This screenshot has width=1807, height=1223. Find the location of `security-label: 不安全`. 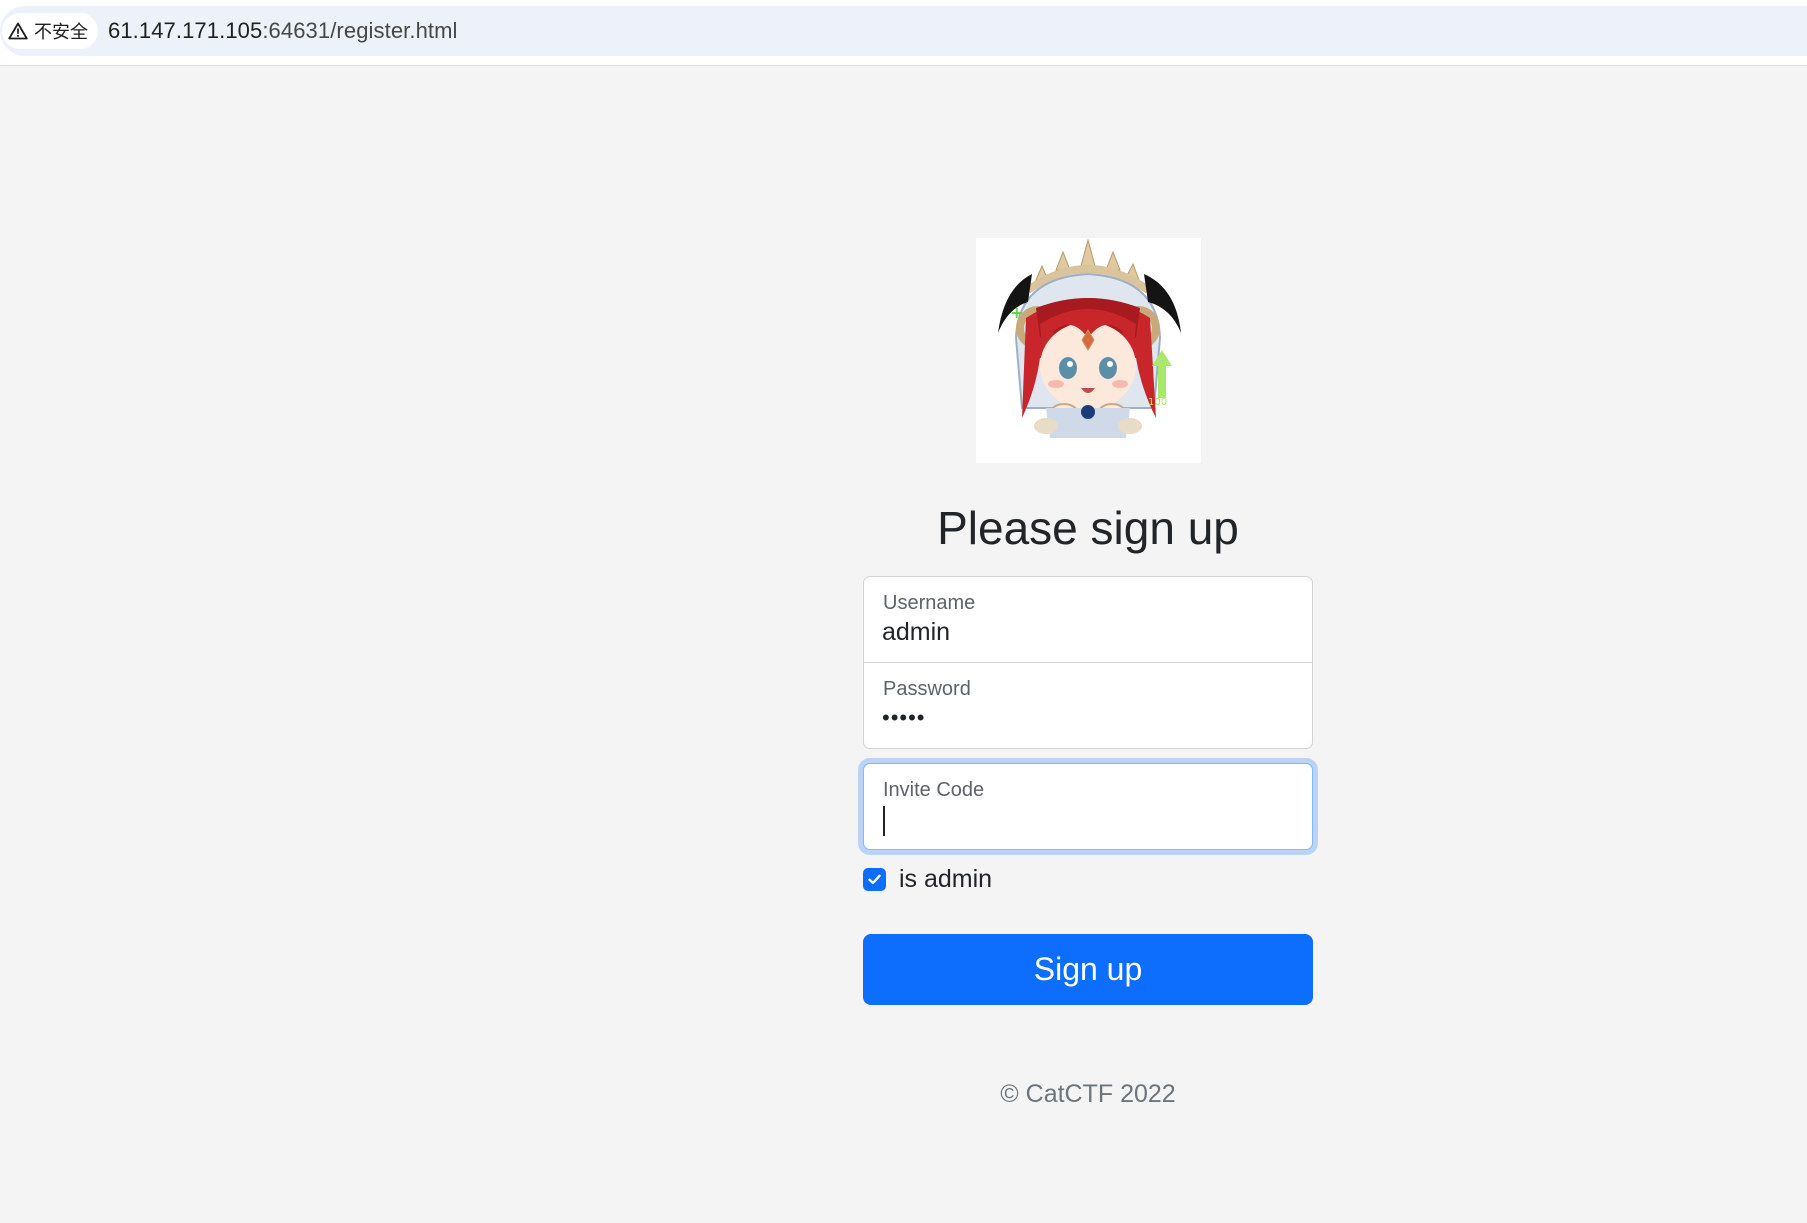

security-label: 不安全 is located at coordinates (61, 32).